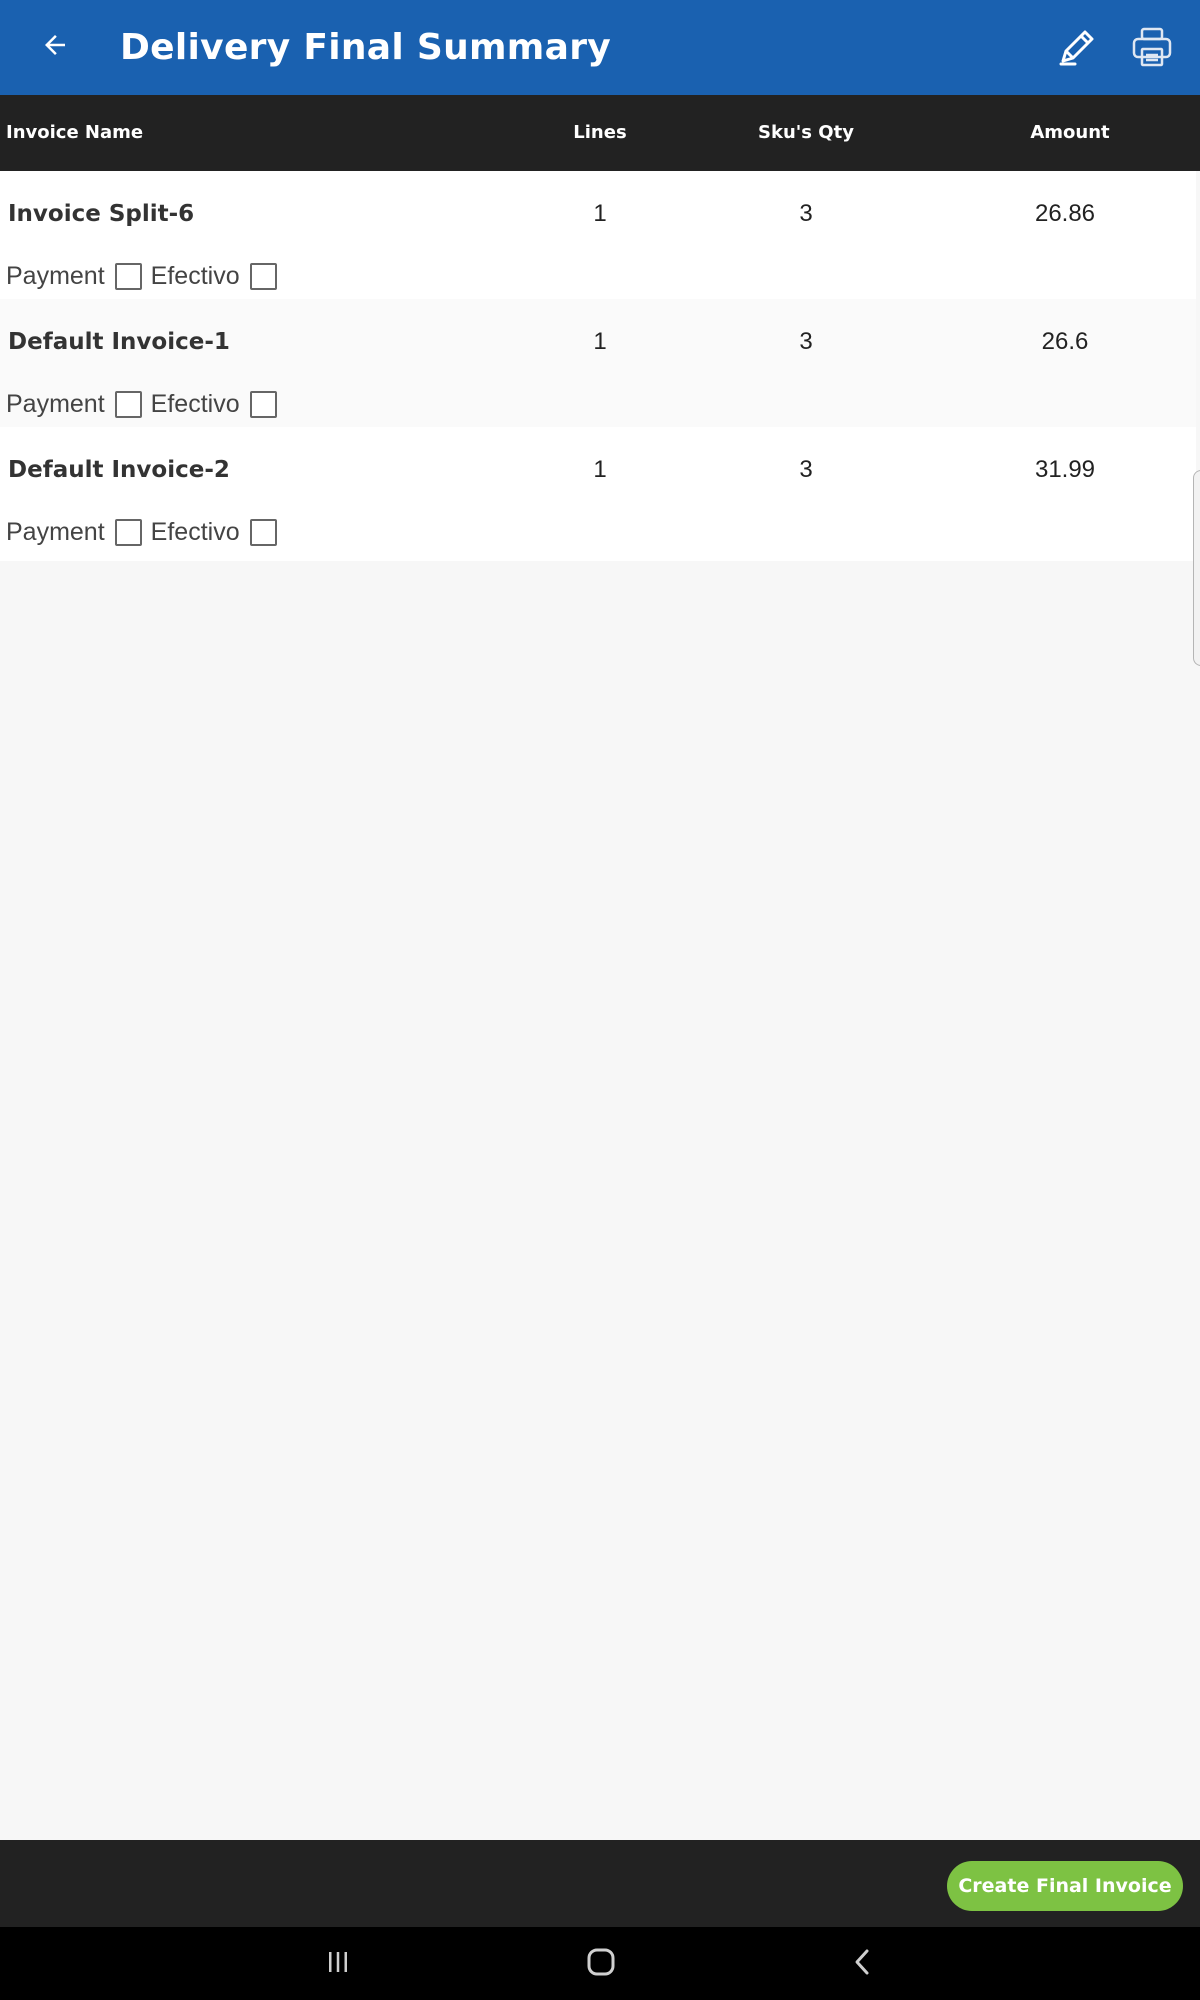 This screenshot has height=2000, width=1200. What do you see at coordinates (1065, 1886) in the screenshot?
I see `create-final-invoice-button: Create Final Invoice` at bounding box center [1065, 1886].